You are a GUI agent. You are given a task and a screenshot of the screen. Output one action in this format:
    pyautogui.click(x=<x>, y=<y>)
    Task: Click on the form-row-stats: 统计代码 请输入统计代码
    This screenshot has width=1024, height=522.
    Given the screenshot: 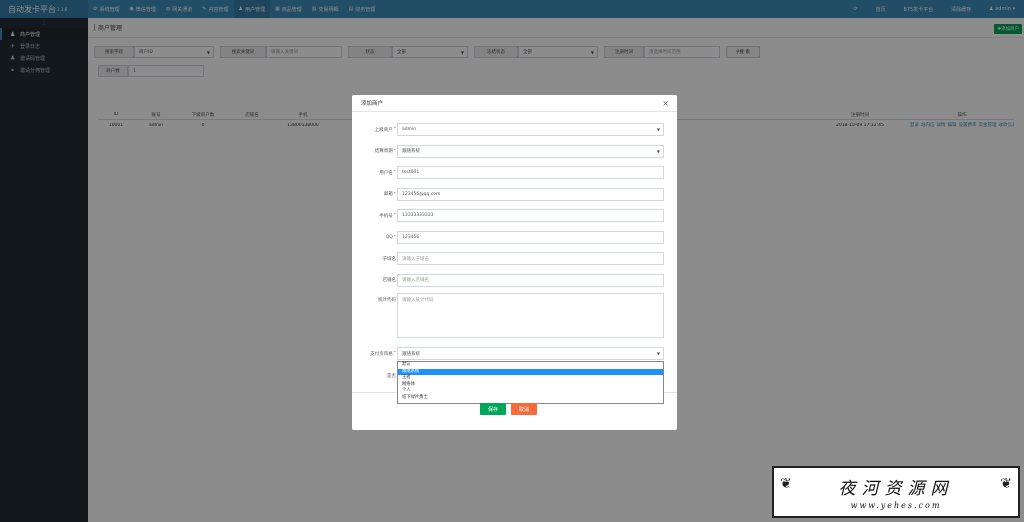 What is the action you would take?
    pyautogui.click(x=514, y=315)
    